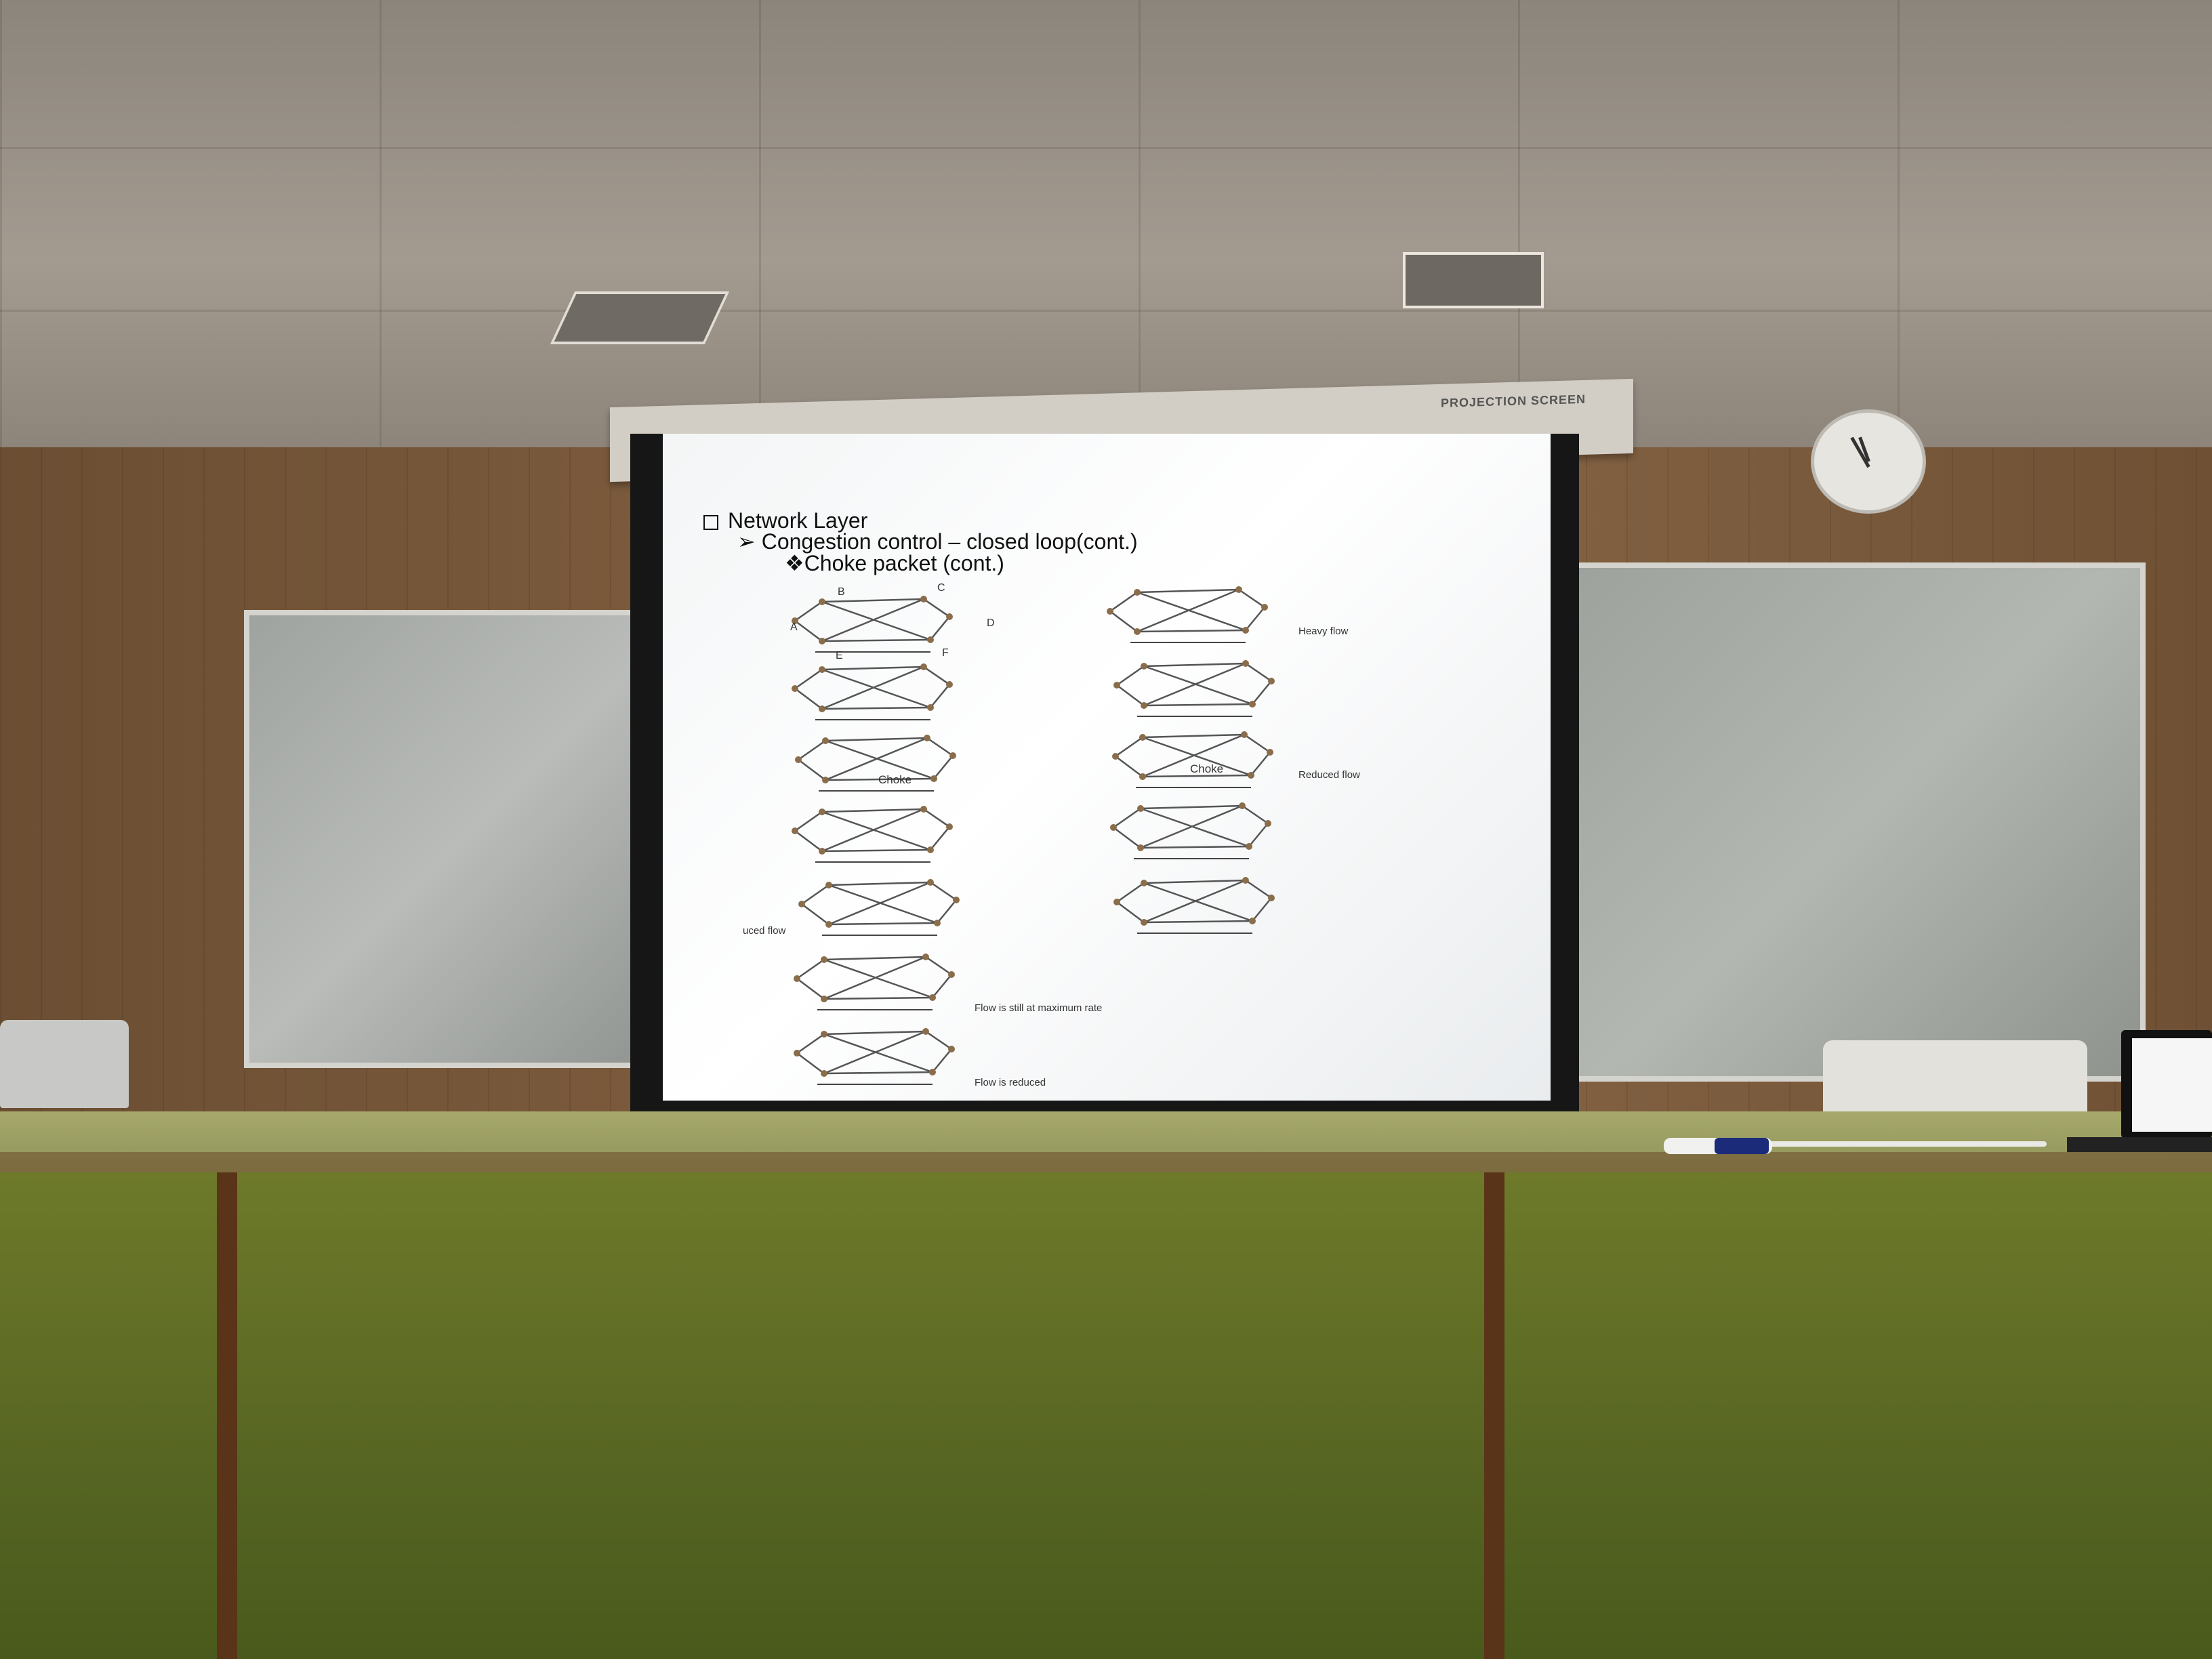  What do you see at coordinates (2139, 1144) in the screenshot?
I see `laptop-base` at bounding box center [2139, 1144].